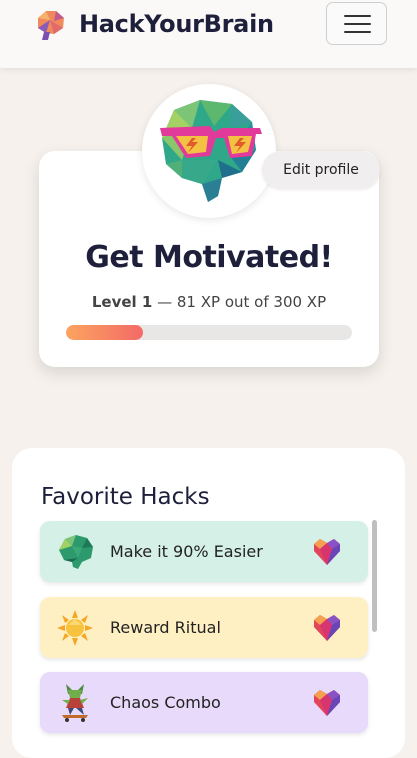 This screenshot has height=758, width=417. I want to click on favorites-title: Favorite Hacks, so click(125, 497).